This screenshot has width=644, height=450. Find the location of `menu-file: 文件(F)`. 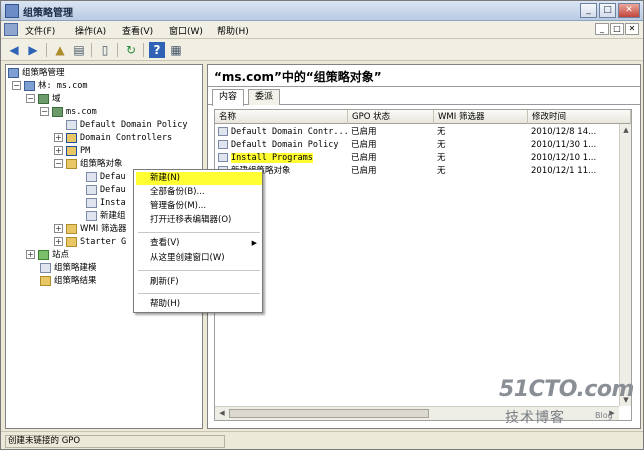

menu-file: 文件(F) is located at coordinates (40, 30).